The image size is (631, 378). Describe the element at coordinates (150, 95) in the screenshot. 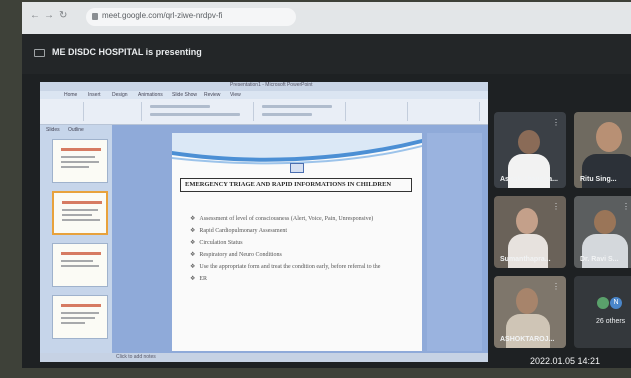

I see `menu-animations: Animations` at that location.